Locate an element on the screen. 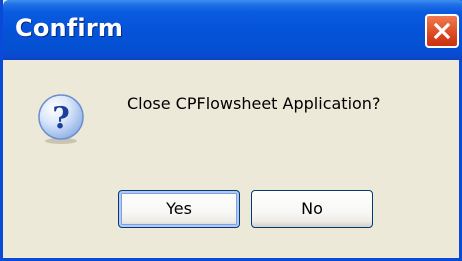  close-button is located at coordinates (442, 31).